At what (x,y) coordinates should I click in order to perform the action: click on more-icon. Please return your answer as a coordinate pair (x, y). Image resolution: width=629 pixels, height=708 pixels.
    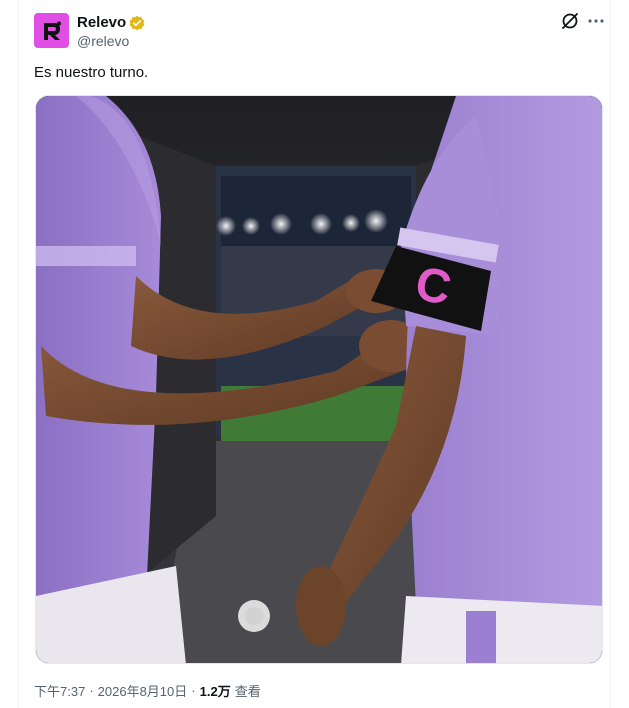
    Looking at the image, I should click on (596, 21).